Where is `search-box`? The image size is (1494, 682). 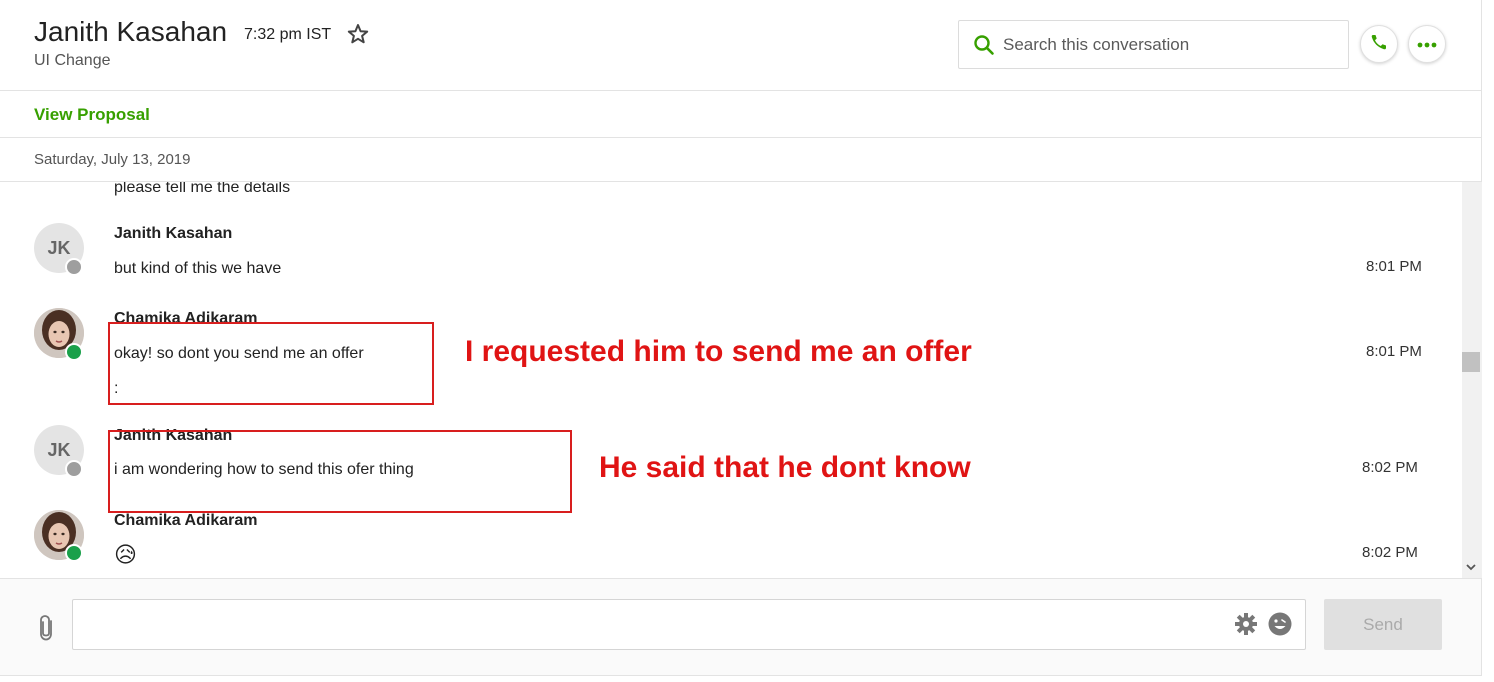
search-box is located at coordinates (1153, 44).